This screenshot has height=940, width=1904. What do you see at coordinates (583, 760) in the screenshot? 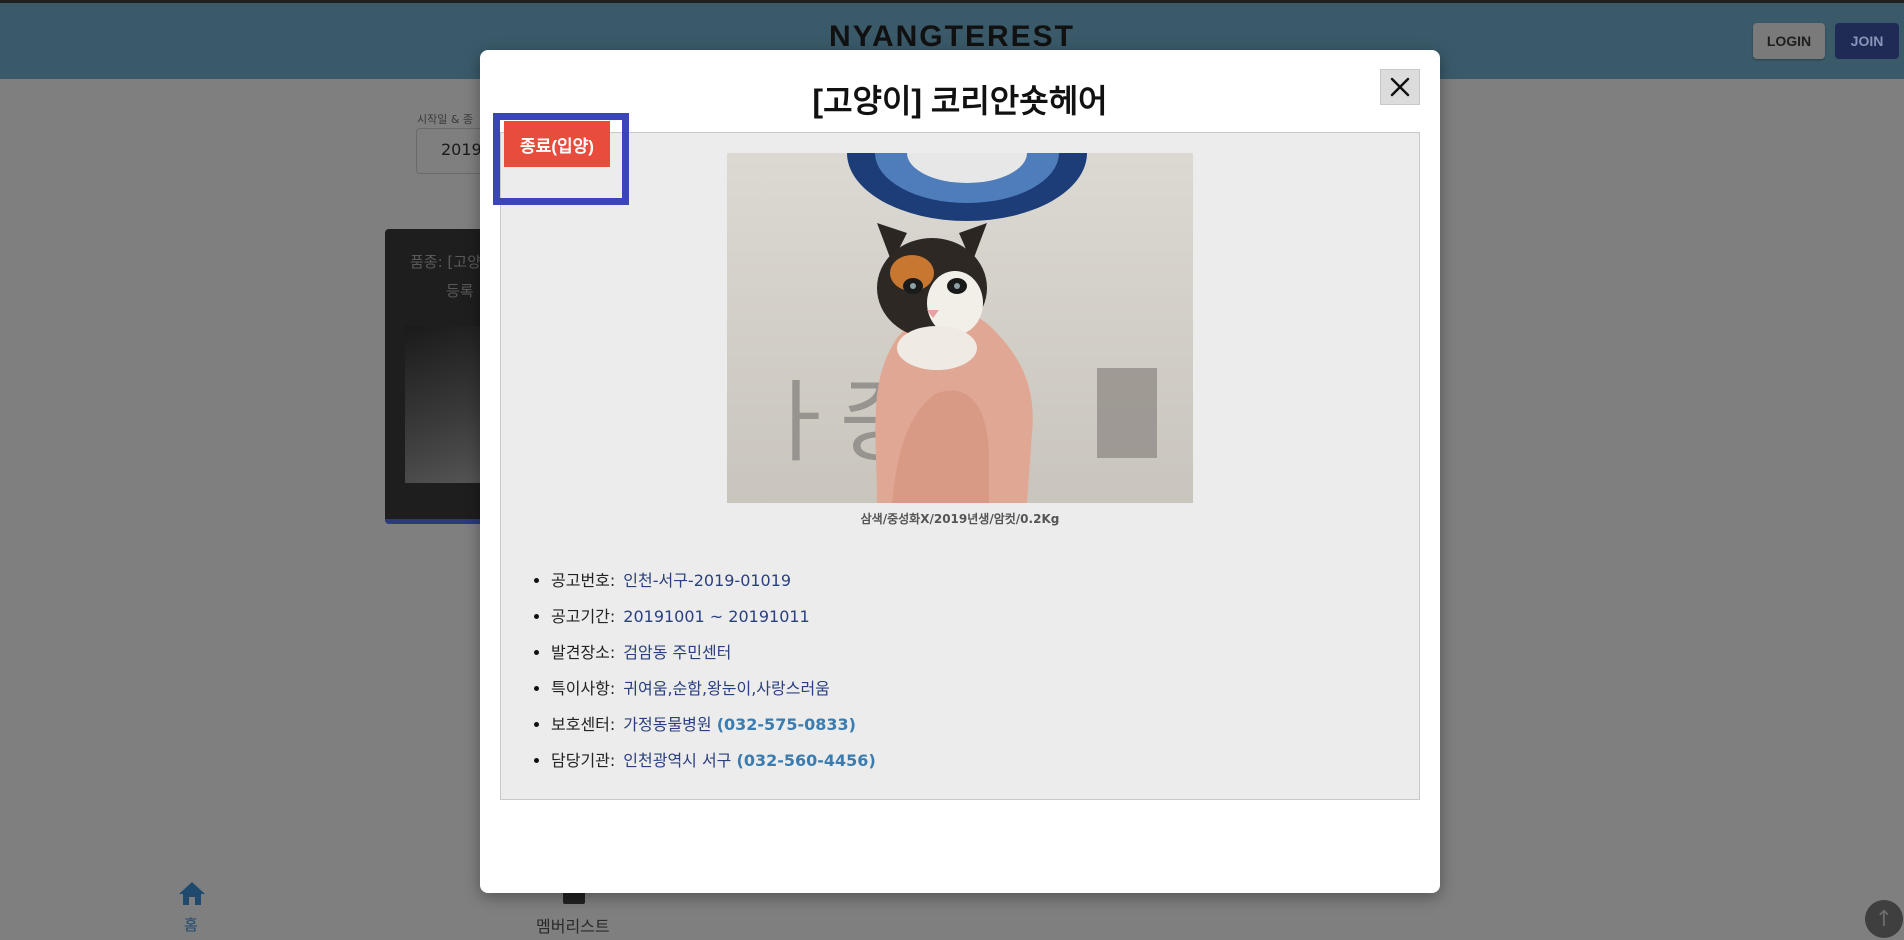
I see `info-label: 담당기관:` at bounding box center [583, 760].